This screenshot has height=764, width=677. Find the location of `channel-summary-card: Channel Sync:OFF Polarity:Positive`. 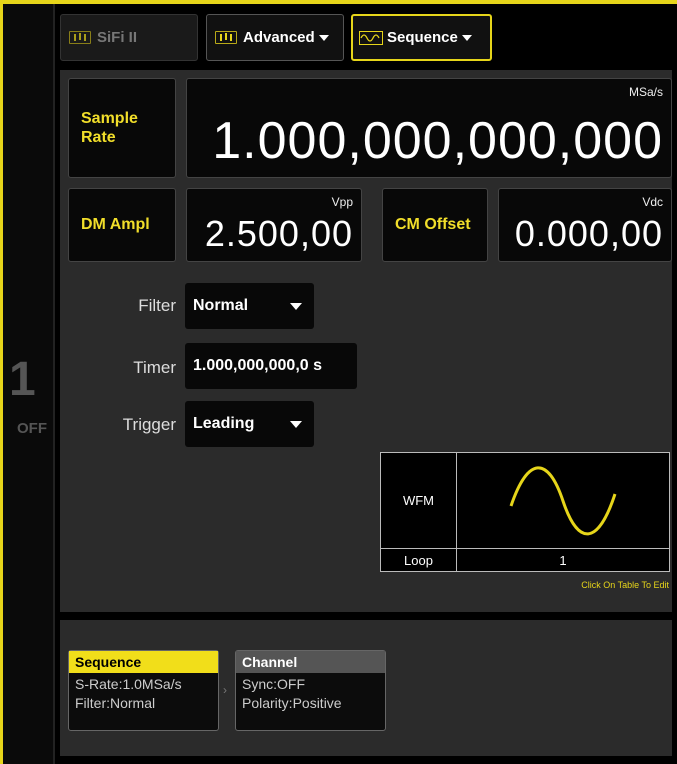

channel-summary-card: Channel Sync:OFF Polarity:Positive is located at coordinates (310, 690).